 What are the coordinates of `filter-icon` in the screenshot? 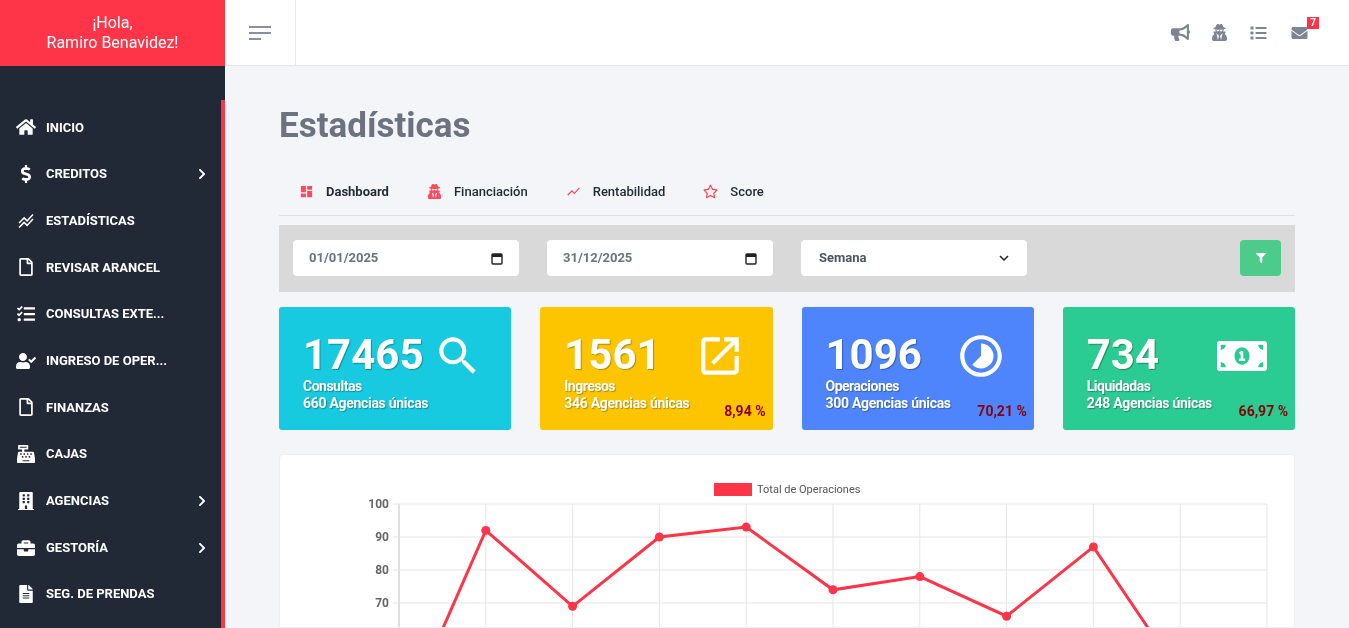 It's located at (1260, 258).